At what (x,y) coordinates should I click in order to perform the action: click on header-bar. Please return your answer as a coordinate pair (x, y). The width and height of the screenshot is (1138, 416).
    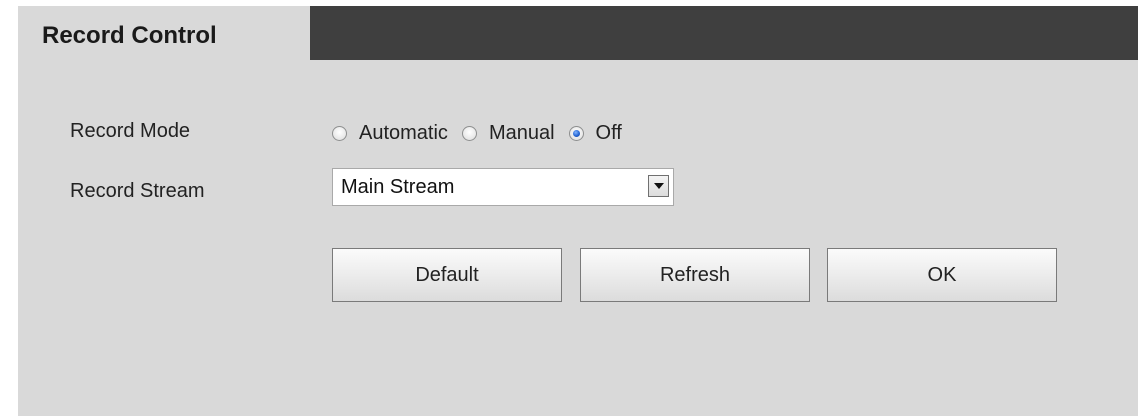
    Looking at the image, I should click on (724, 33).